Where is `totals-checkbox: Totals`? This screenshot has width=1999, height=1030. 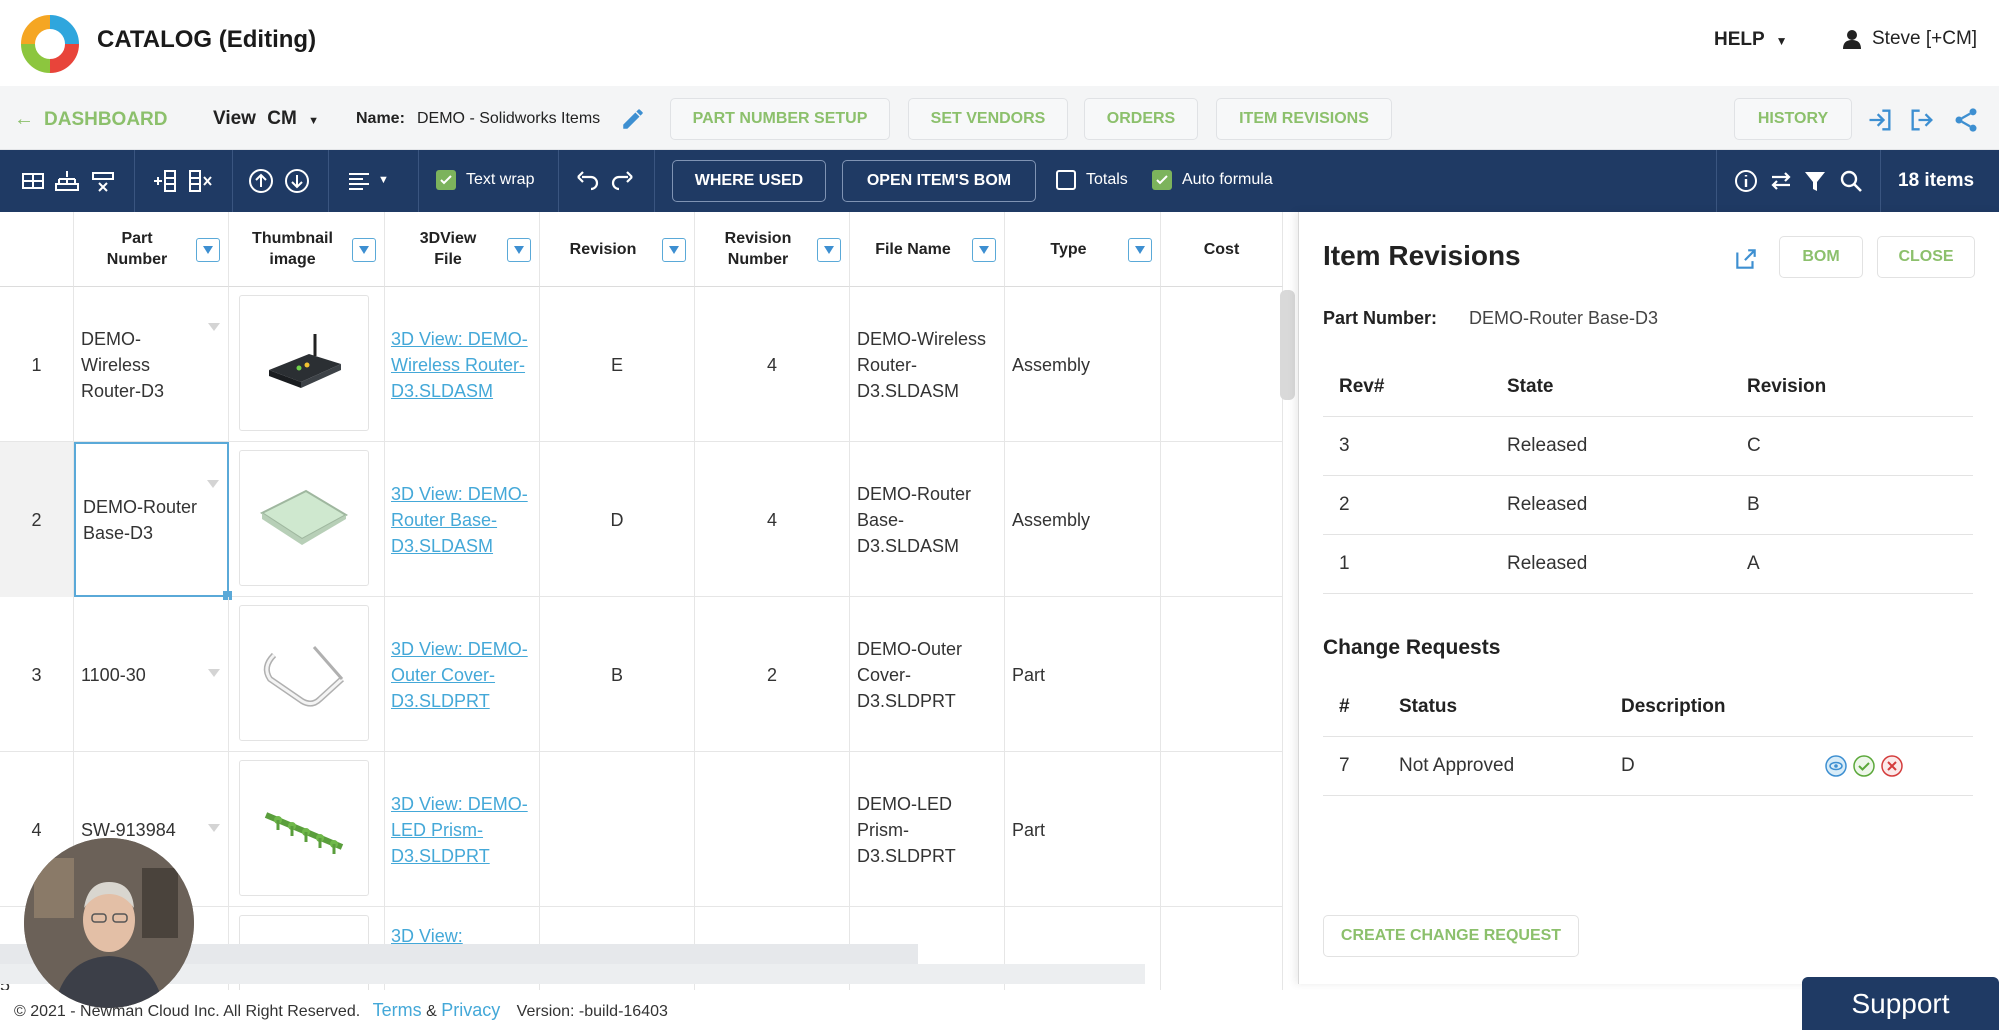
totals-checkbox: Totals is located at coordinates (1092, 180).